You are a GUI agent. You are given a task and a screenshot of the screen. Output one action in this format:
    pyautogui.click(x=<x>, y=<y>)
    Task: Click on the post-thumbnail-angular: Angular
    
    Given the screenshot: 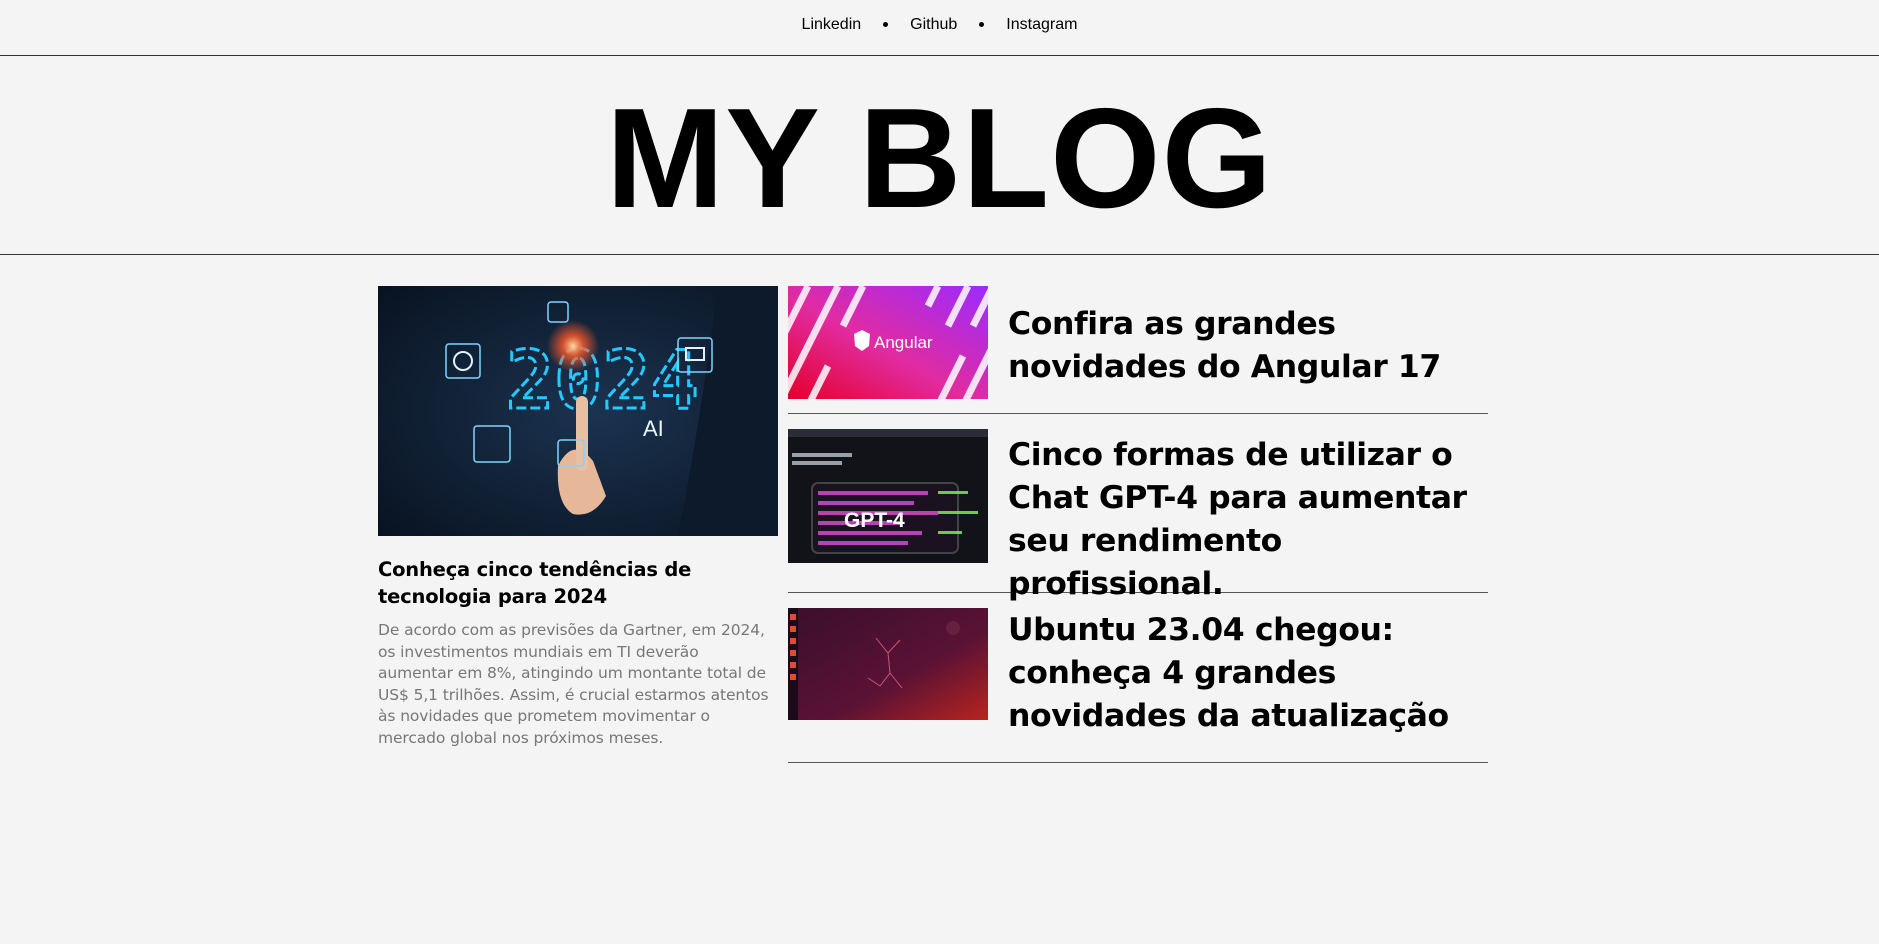 What is the action you would take?
    pyautogui.click(x=888, y=342)
    